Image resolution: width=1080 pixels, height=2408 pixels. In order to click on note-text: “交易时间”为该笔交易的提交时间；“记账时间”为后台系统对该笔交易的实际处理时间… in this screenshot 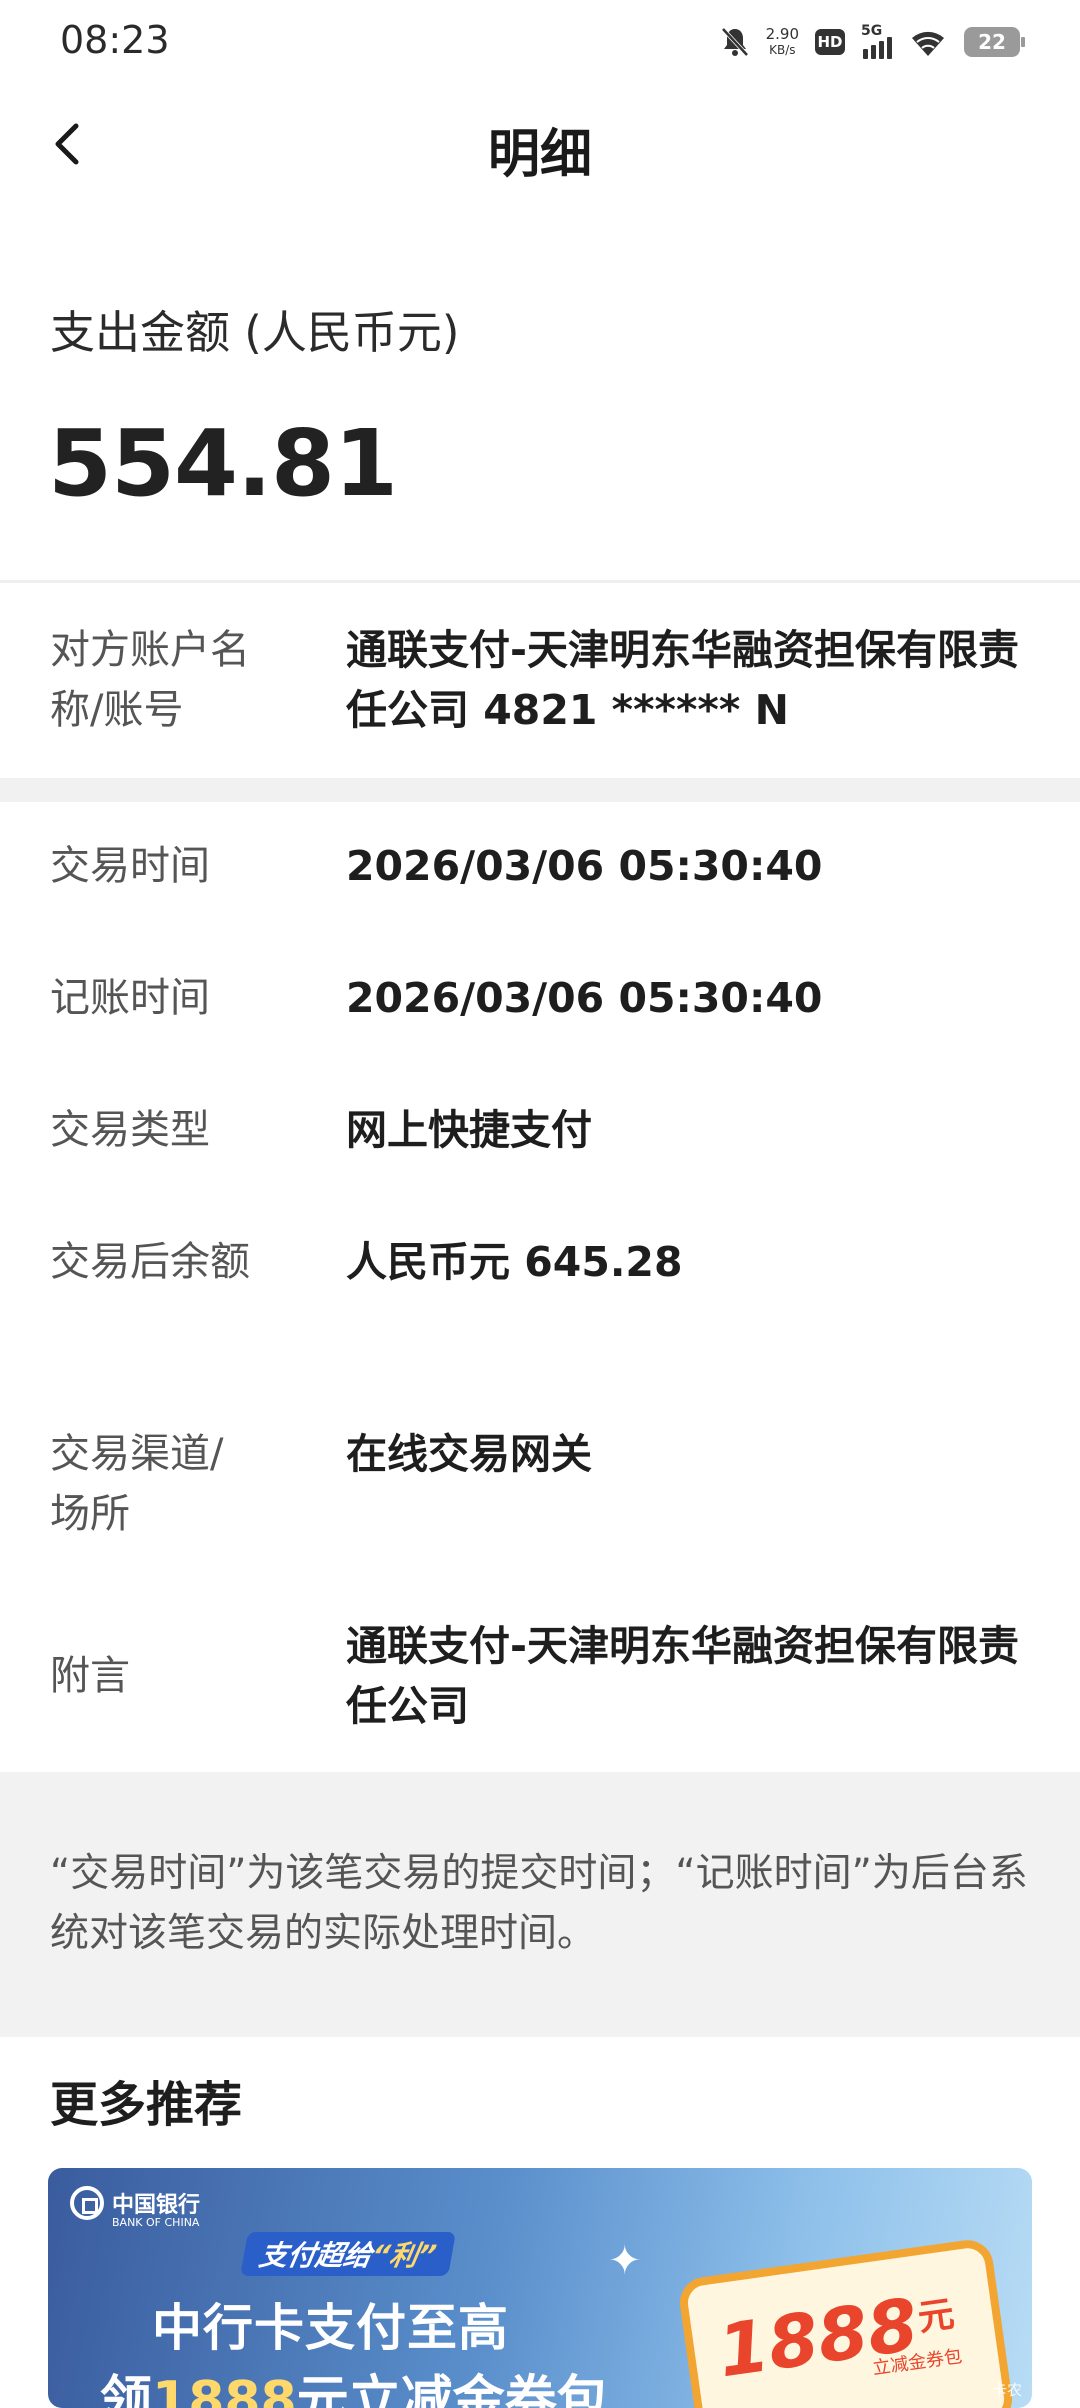, I will do `click(539, 1903)`.